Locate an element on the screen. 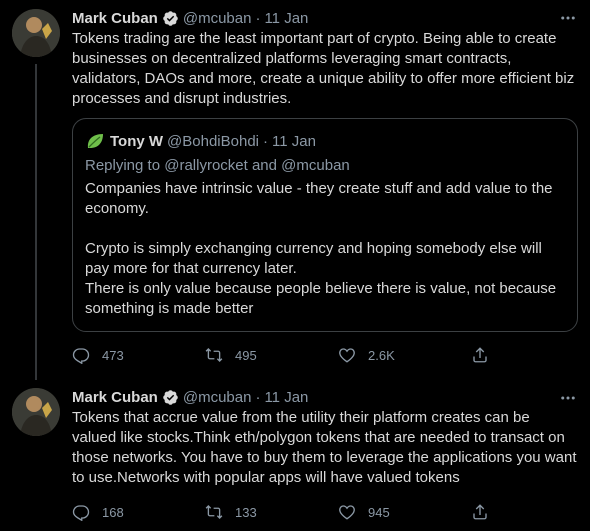 The width and height of the screenshot is (590, 531). reply-button: 473 is located at coordinates (138, 355).